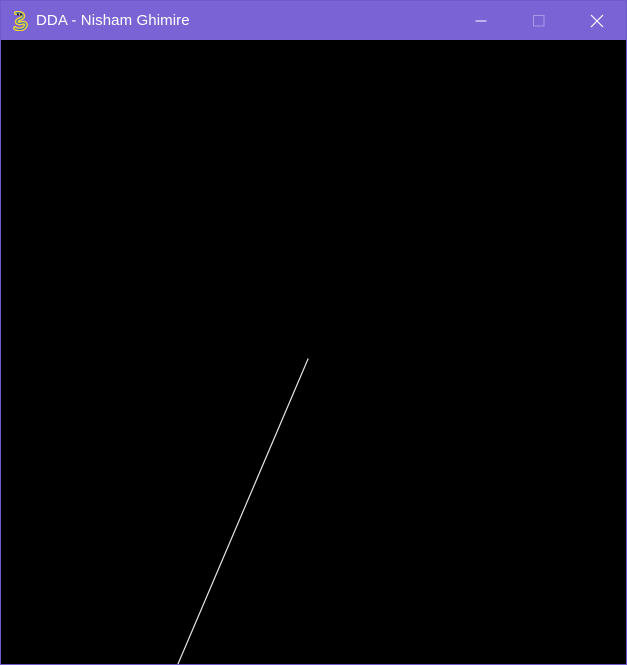  I want to click on maximize-icon, so click(539, 20).